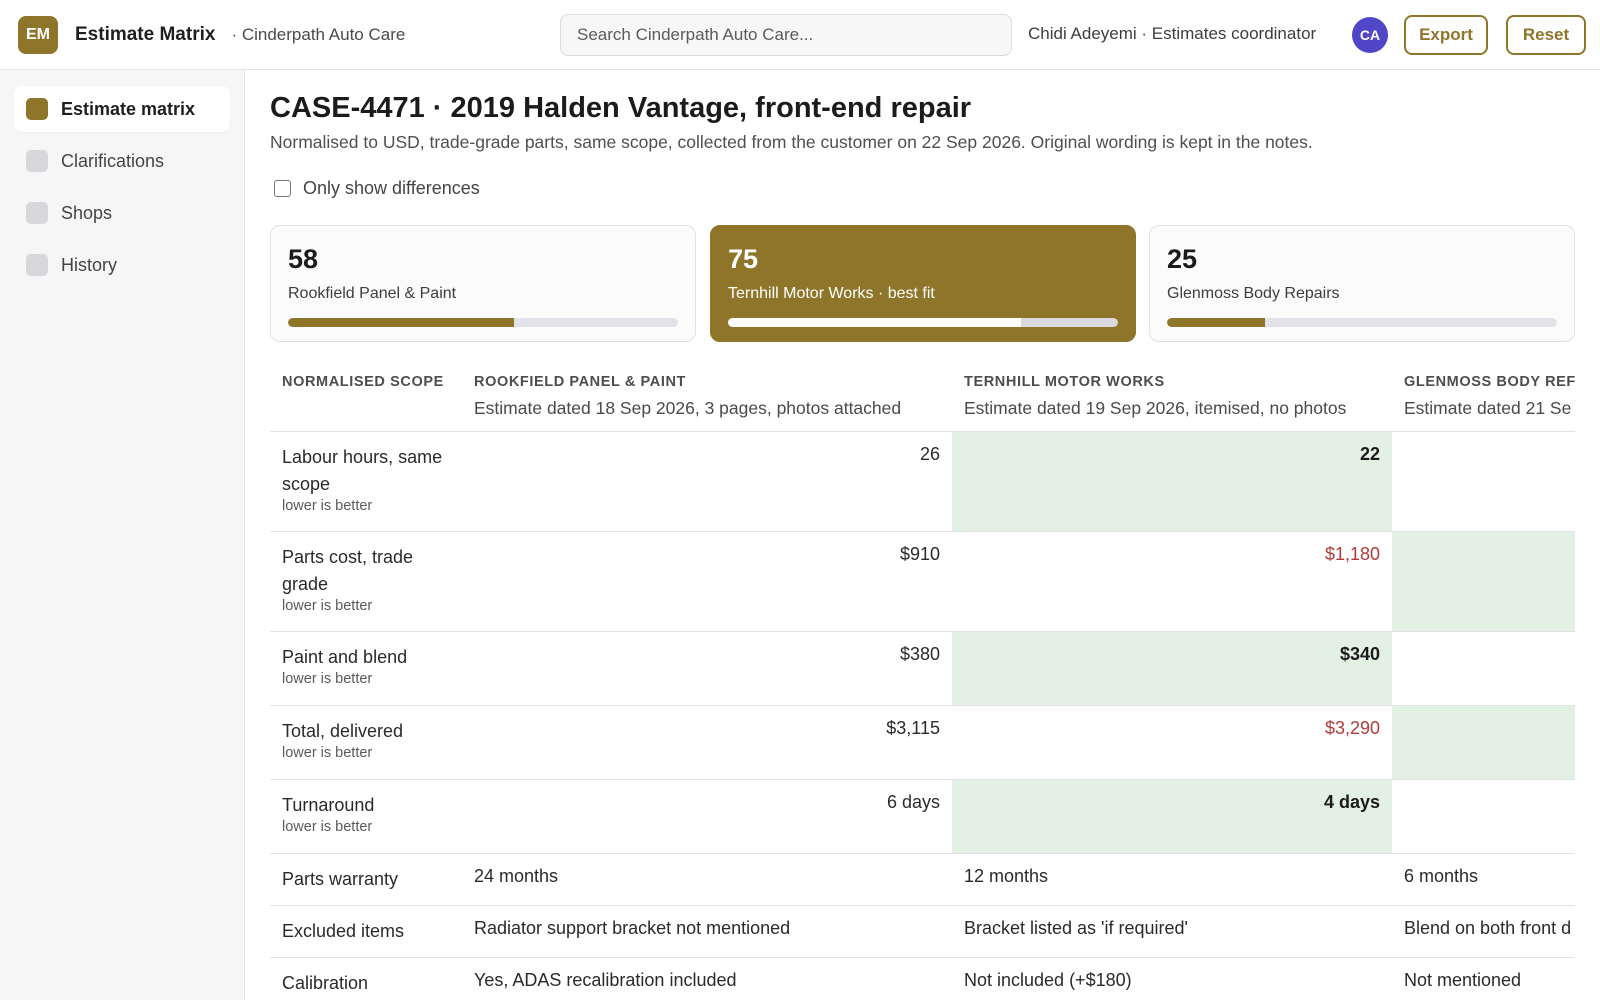  What do you see at coordinates (743, 259) in the screenshot?
I see `score-value: 75` at bounding box center [743, 259].